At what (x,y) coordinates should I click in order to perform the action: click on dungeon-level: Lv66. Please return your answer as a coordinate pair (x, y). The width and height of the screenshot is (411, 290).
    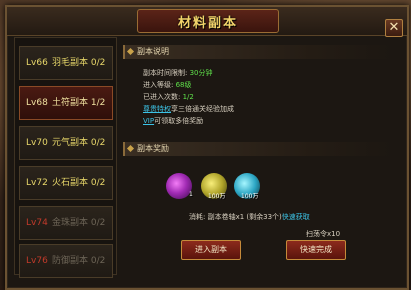
    Looking at the image, I should click on (37, 63).